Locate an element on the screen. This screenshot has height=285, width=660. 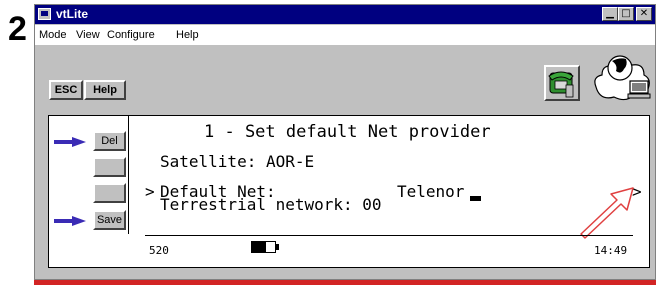
window-title: vtLite is located at coordinates (72, 14).